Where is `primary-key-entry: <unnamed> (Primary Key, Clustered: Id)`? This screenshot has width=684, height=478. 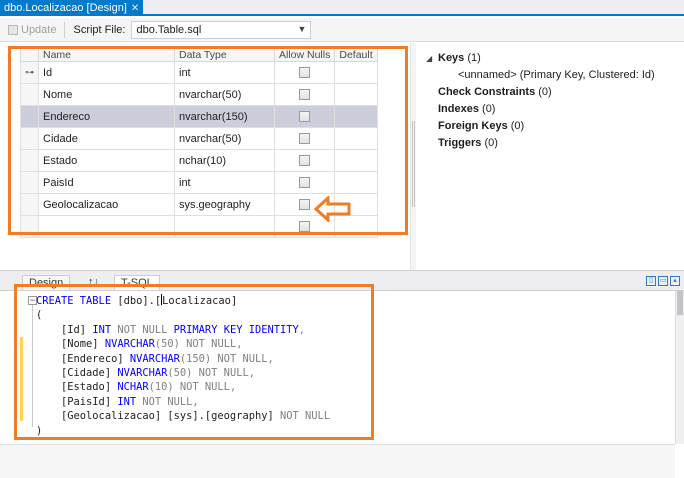 primary-key-entry: <unnamed> (Primary Key, Clustered: Id) is located at coordinates (554, 75).